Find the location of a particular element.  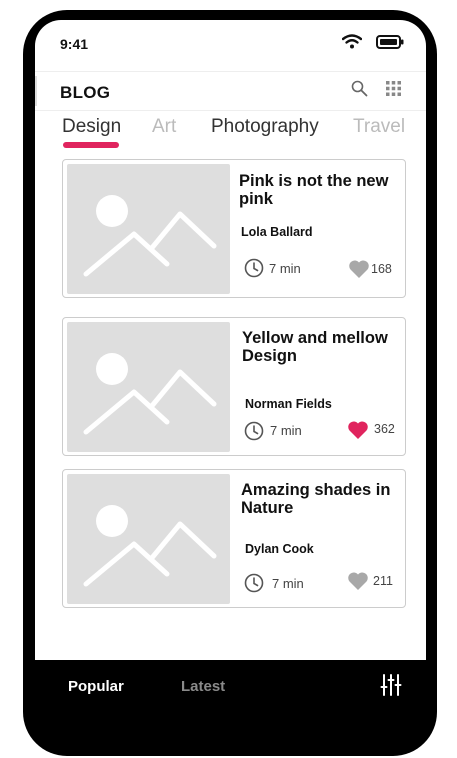

search-icon is located at coordinates (359, 88).